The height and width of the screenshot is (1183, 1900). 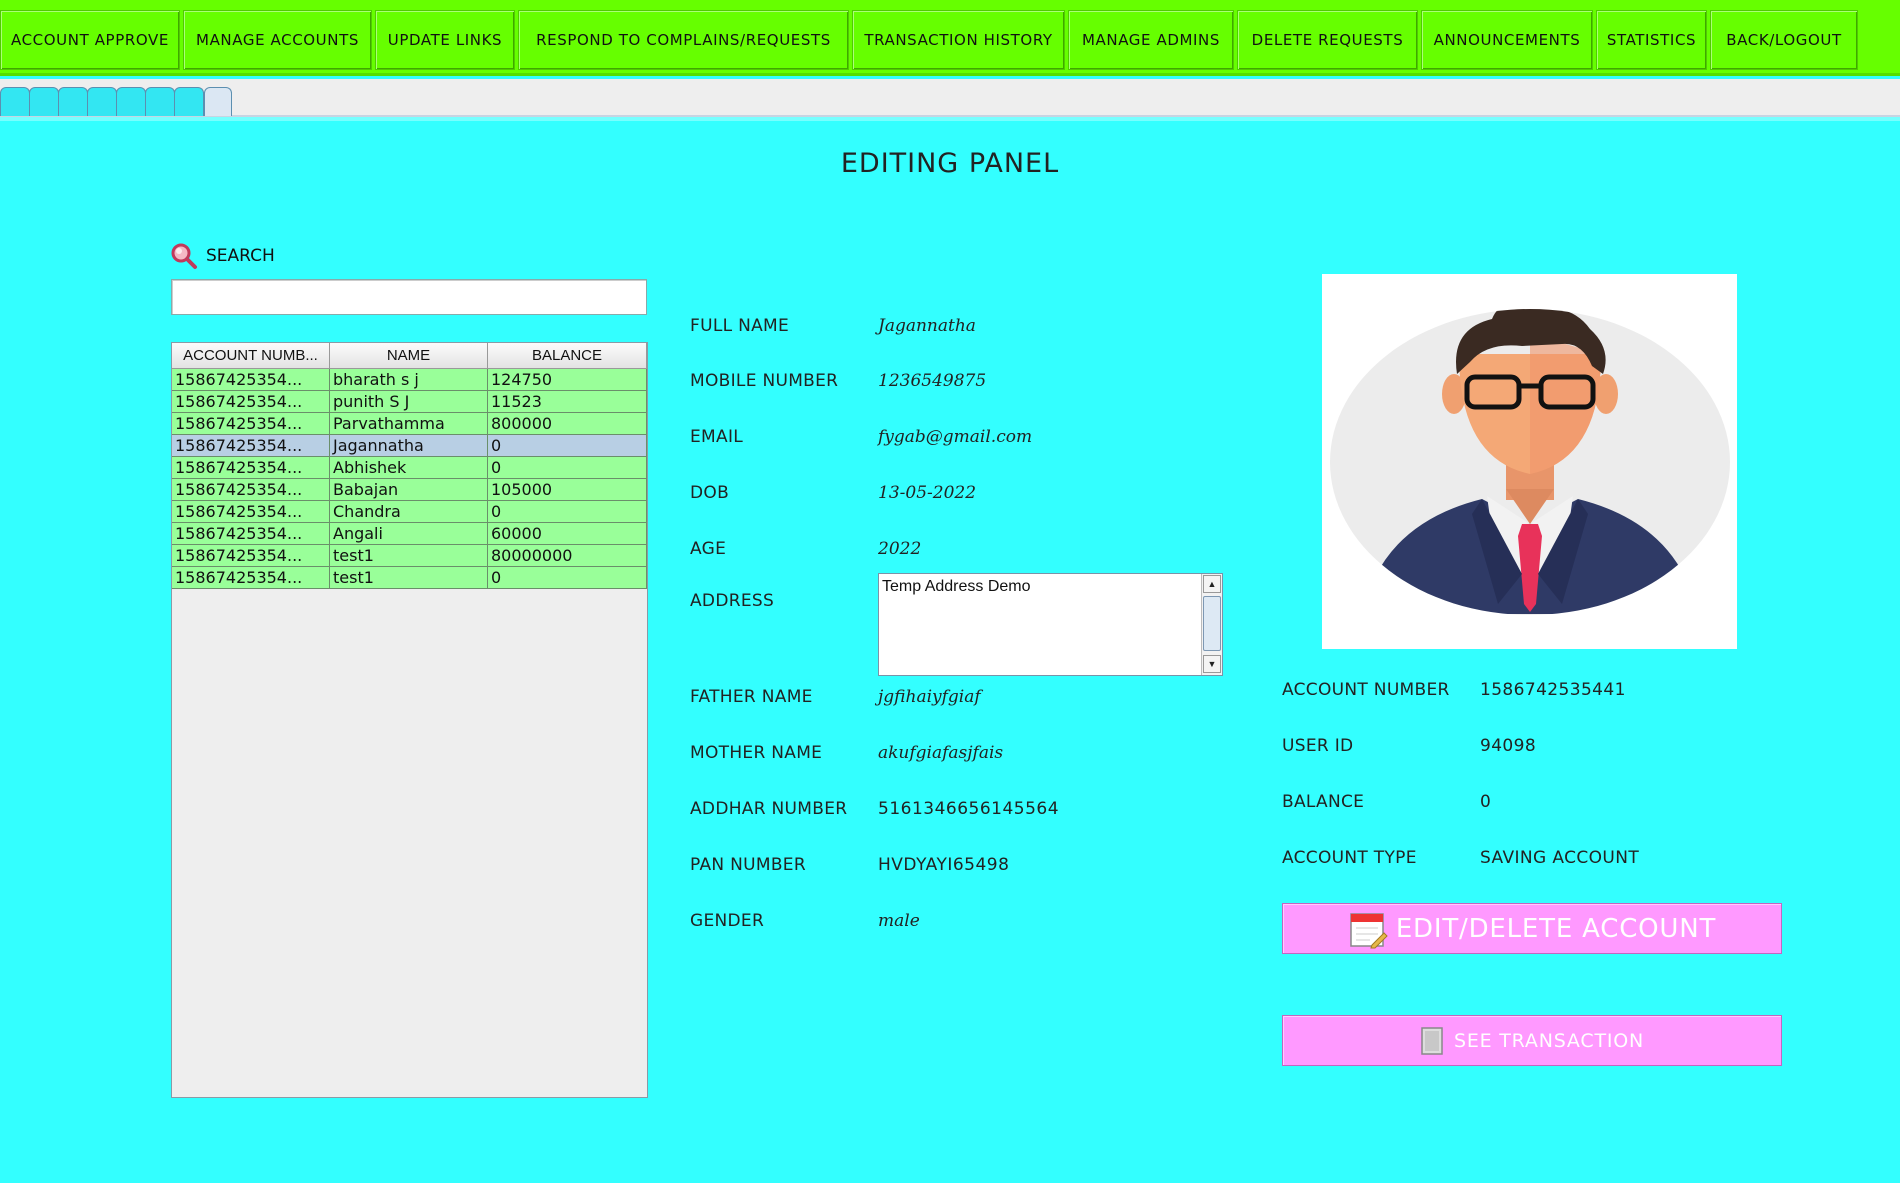 I want to click on cell-name: Abhishek, so click(x=409, y=468).